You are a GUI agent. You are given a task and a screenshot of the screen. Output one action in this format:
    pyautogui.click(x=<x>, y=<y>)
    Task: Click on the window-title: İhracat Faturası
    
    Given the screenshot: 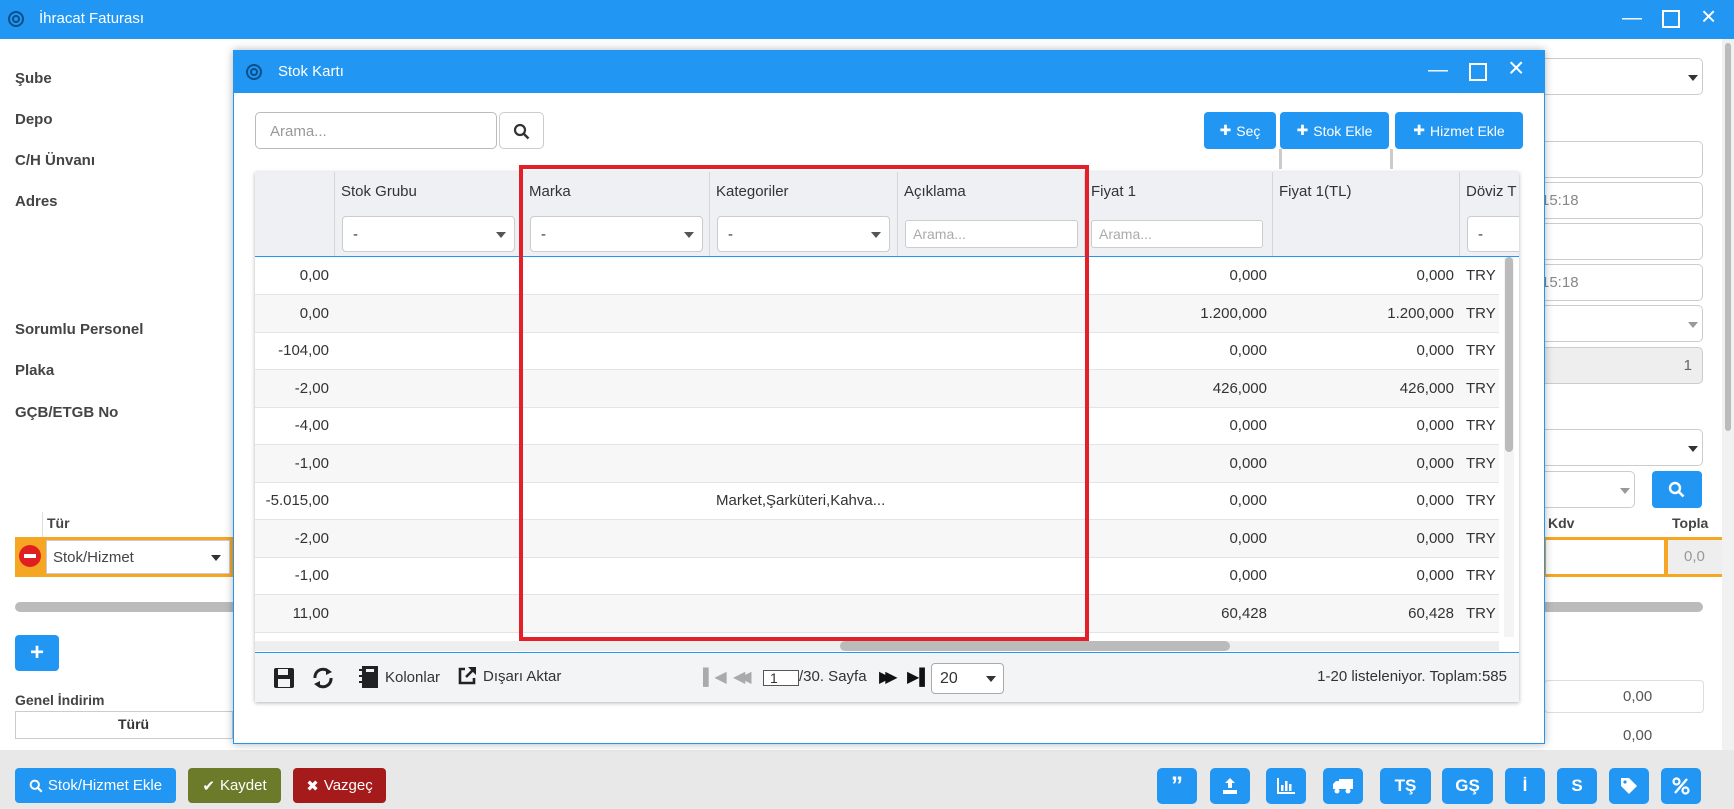 What is the action you would take?
    pyautogui.click(x=92, y=18)
    